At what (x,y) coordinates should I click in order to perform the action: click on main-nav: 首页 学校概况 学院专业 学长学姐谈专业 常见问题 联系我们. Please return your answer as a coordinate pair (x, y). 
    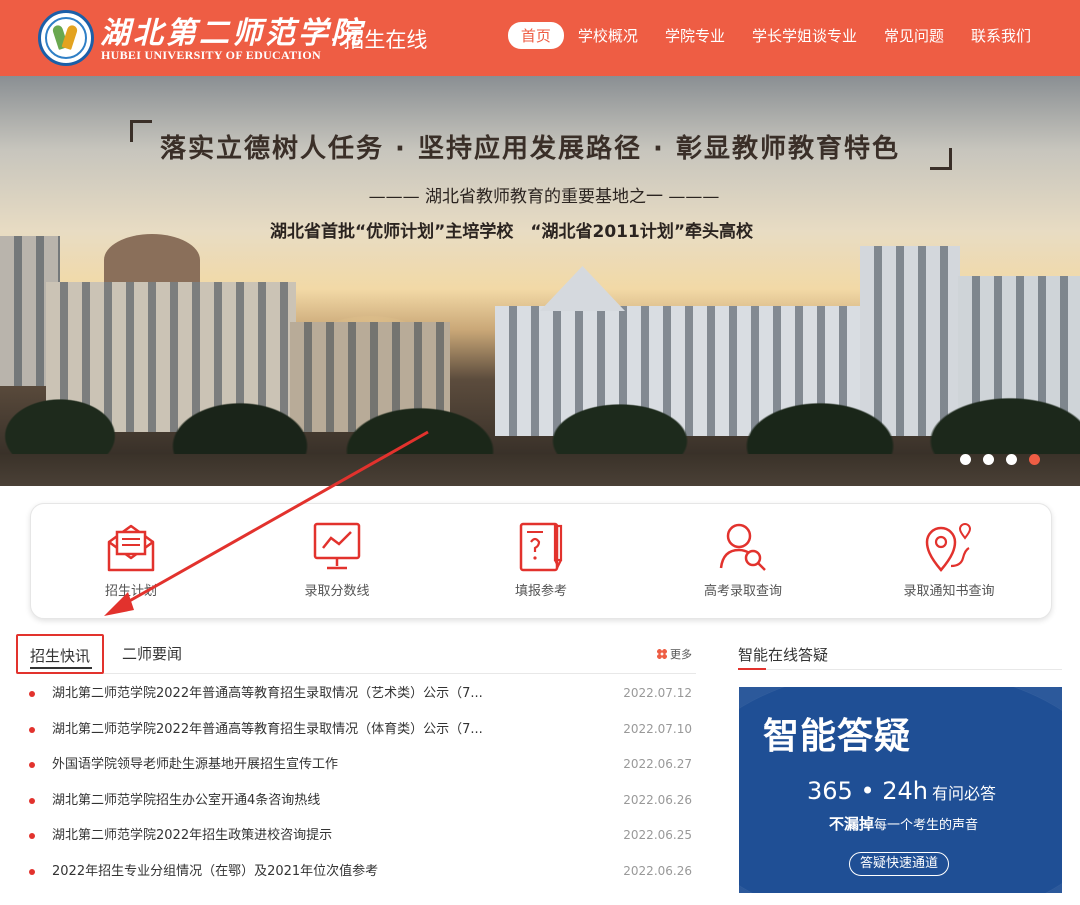
    Looking at the image, I should click on (775, 35).